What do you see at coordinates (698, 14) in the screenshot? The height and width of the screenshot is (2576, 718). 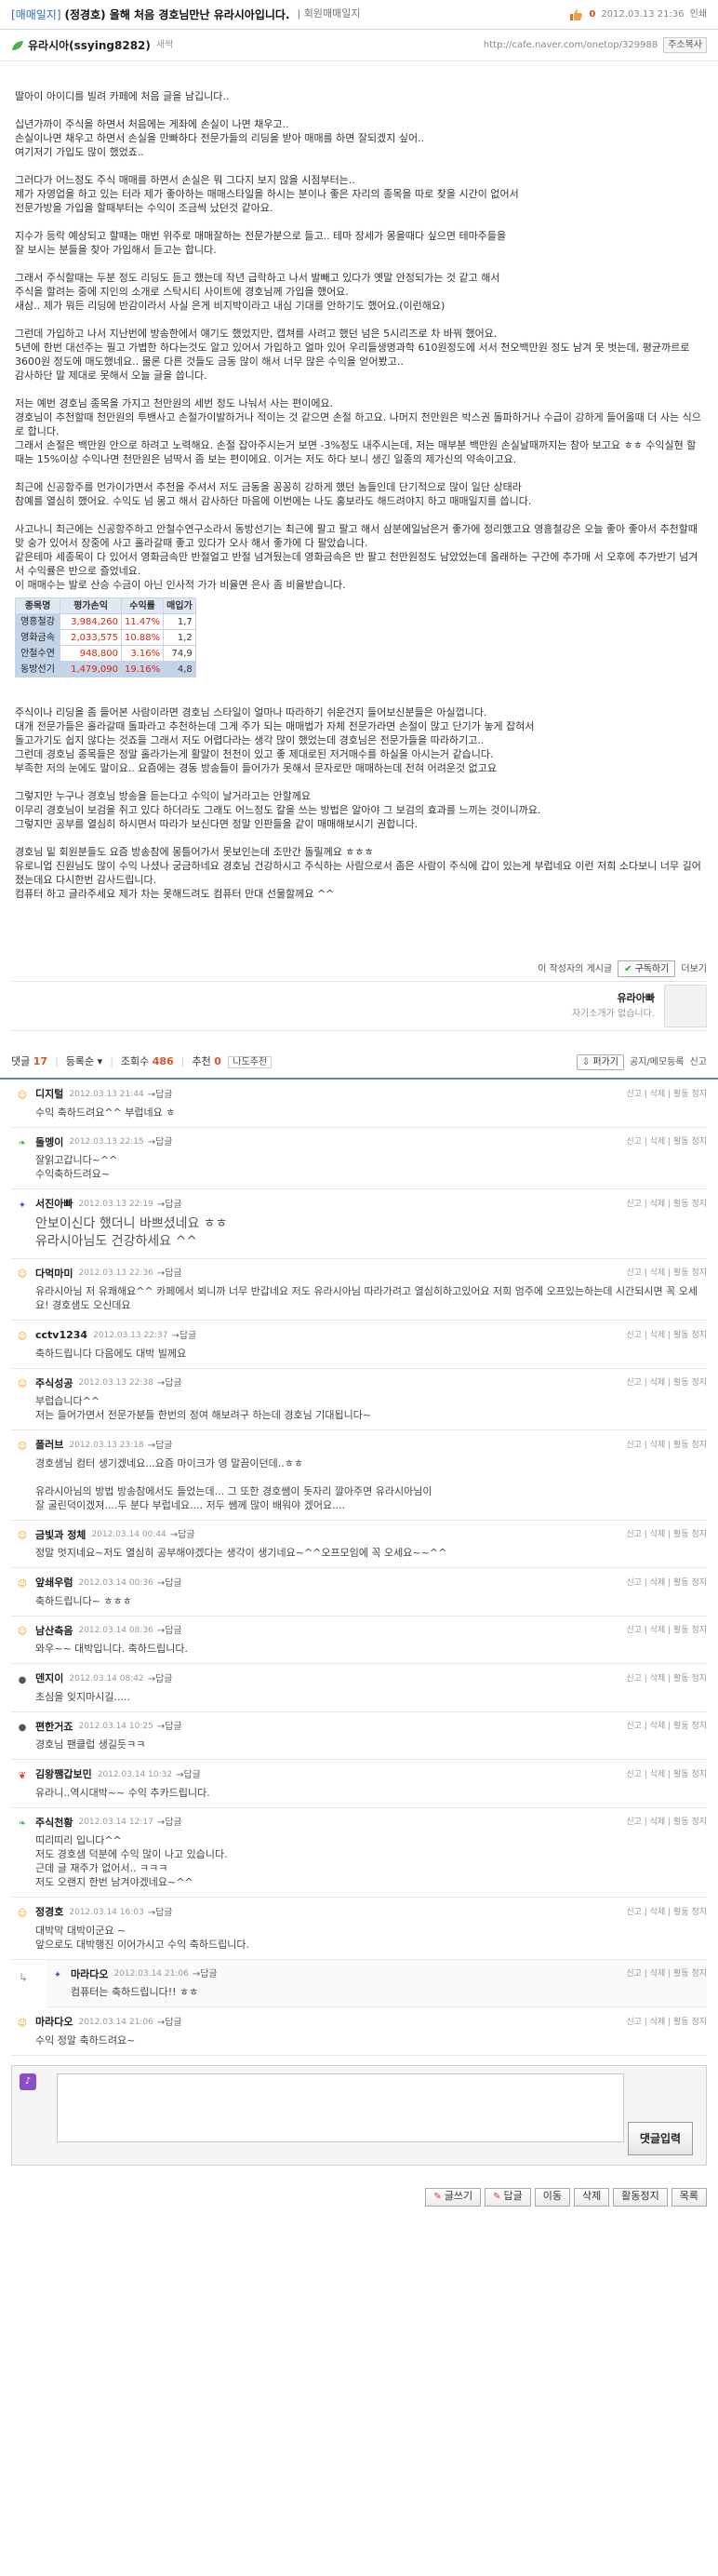 I see `print-button: 인쇄` at bounding box center [698, 14].